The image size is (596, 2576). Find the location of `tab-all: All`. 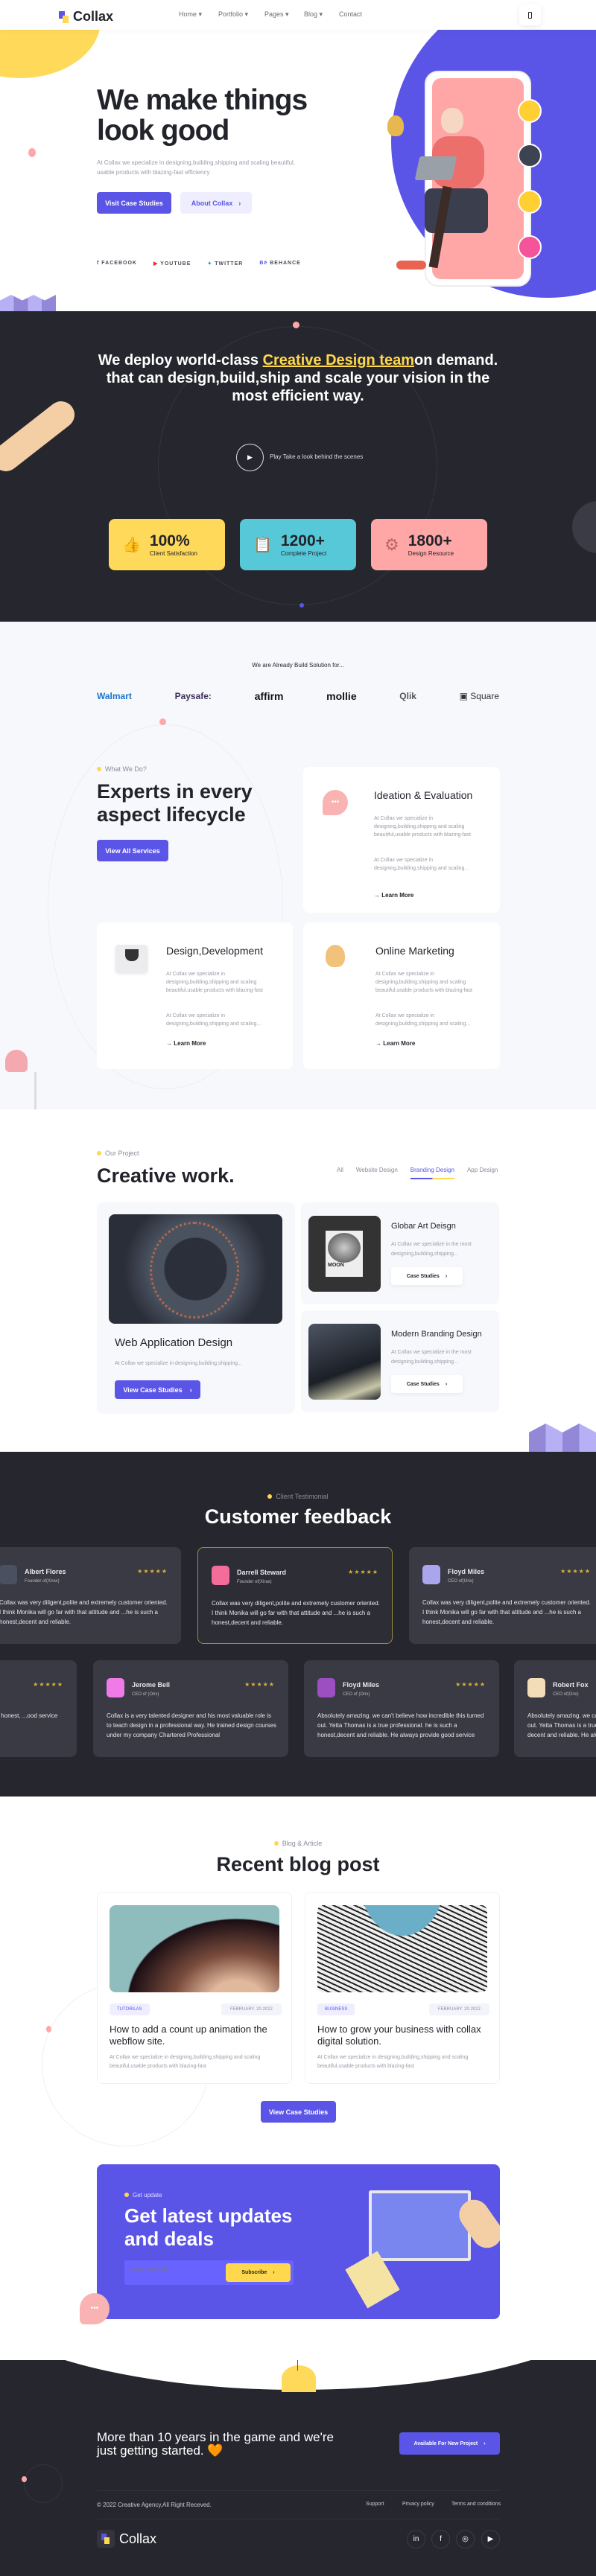

tab-all: All is located at coordinates (340, 1173).